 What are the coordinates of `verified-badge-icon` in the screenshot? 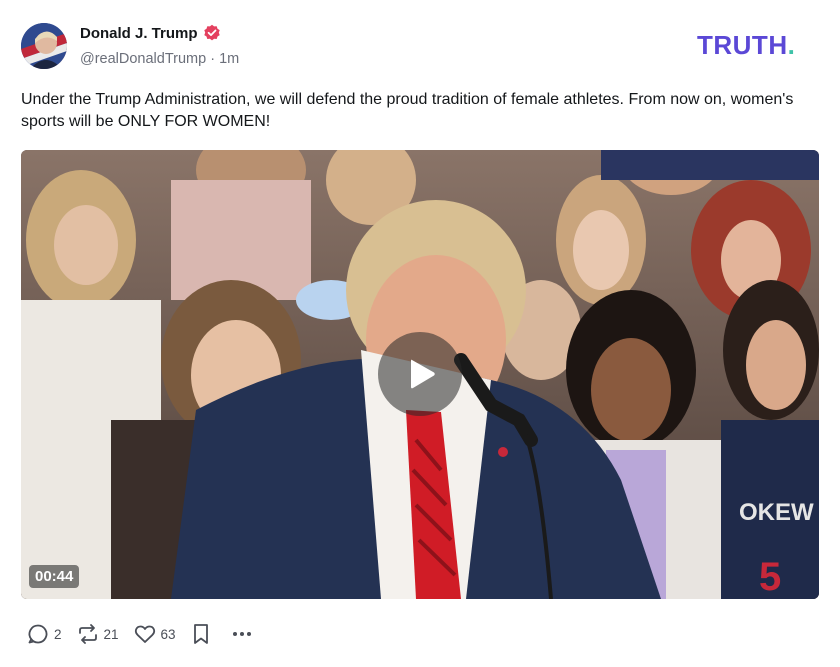 It's located at (212, 32).